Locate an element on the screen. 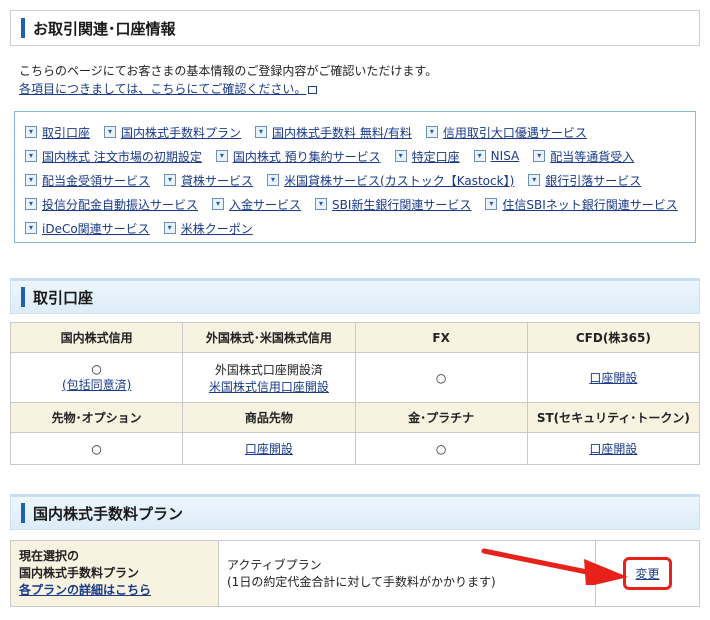 The width and height of the screenshot is (710, 620). page-title: お取引関連･口座情報 is located at coordinates (104, 28).